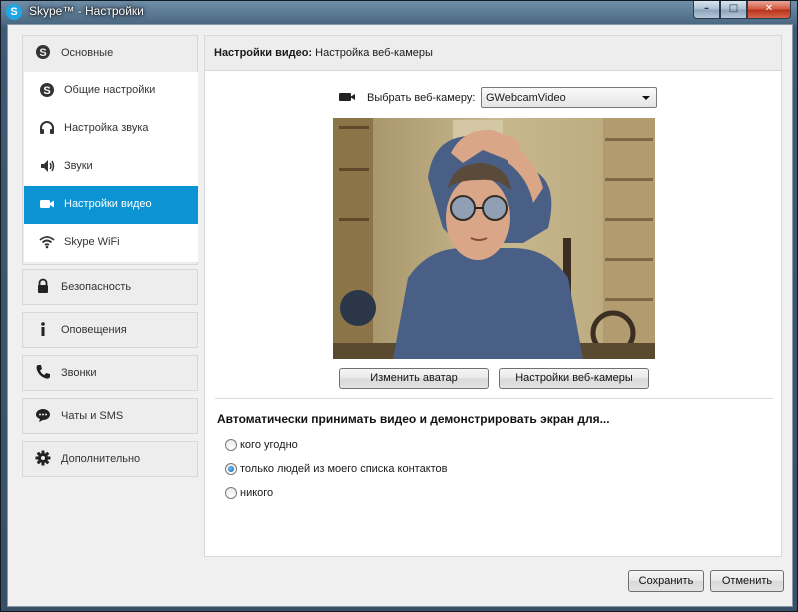 The image size is (798, 612). I want to click on sidebar-item-label: Общие настройки, so click(110, 90).